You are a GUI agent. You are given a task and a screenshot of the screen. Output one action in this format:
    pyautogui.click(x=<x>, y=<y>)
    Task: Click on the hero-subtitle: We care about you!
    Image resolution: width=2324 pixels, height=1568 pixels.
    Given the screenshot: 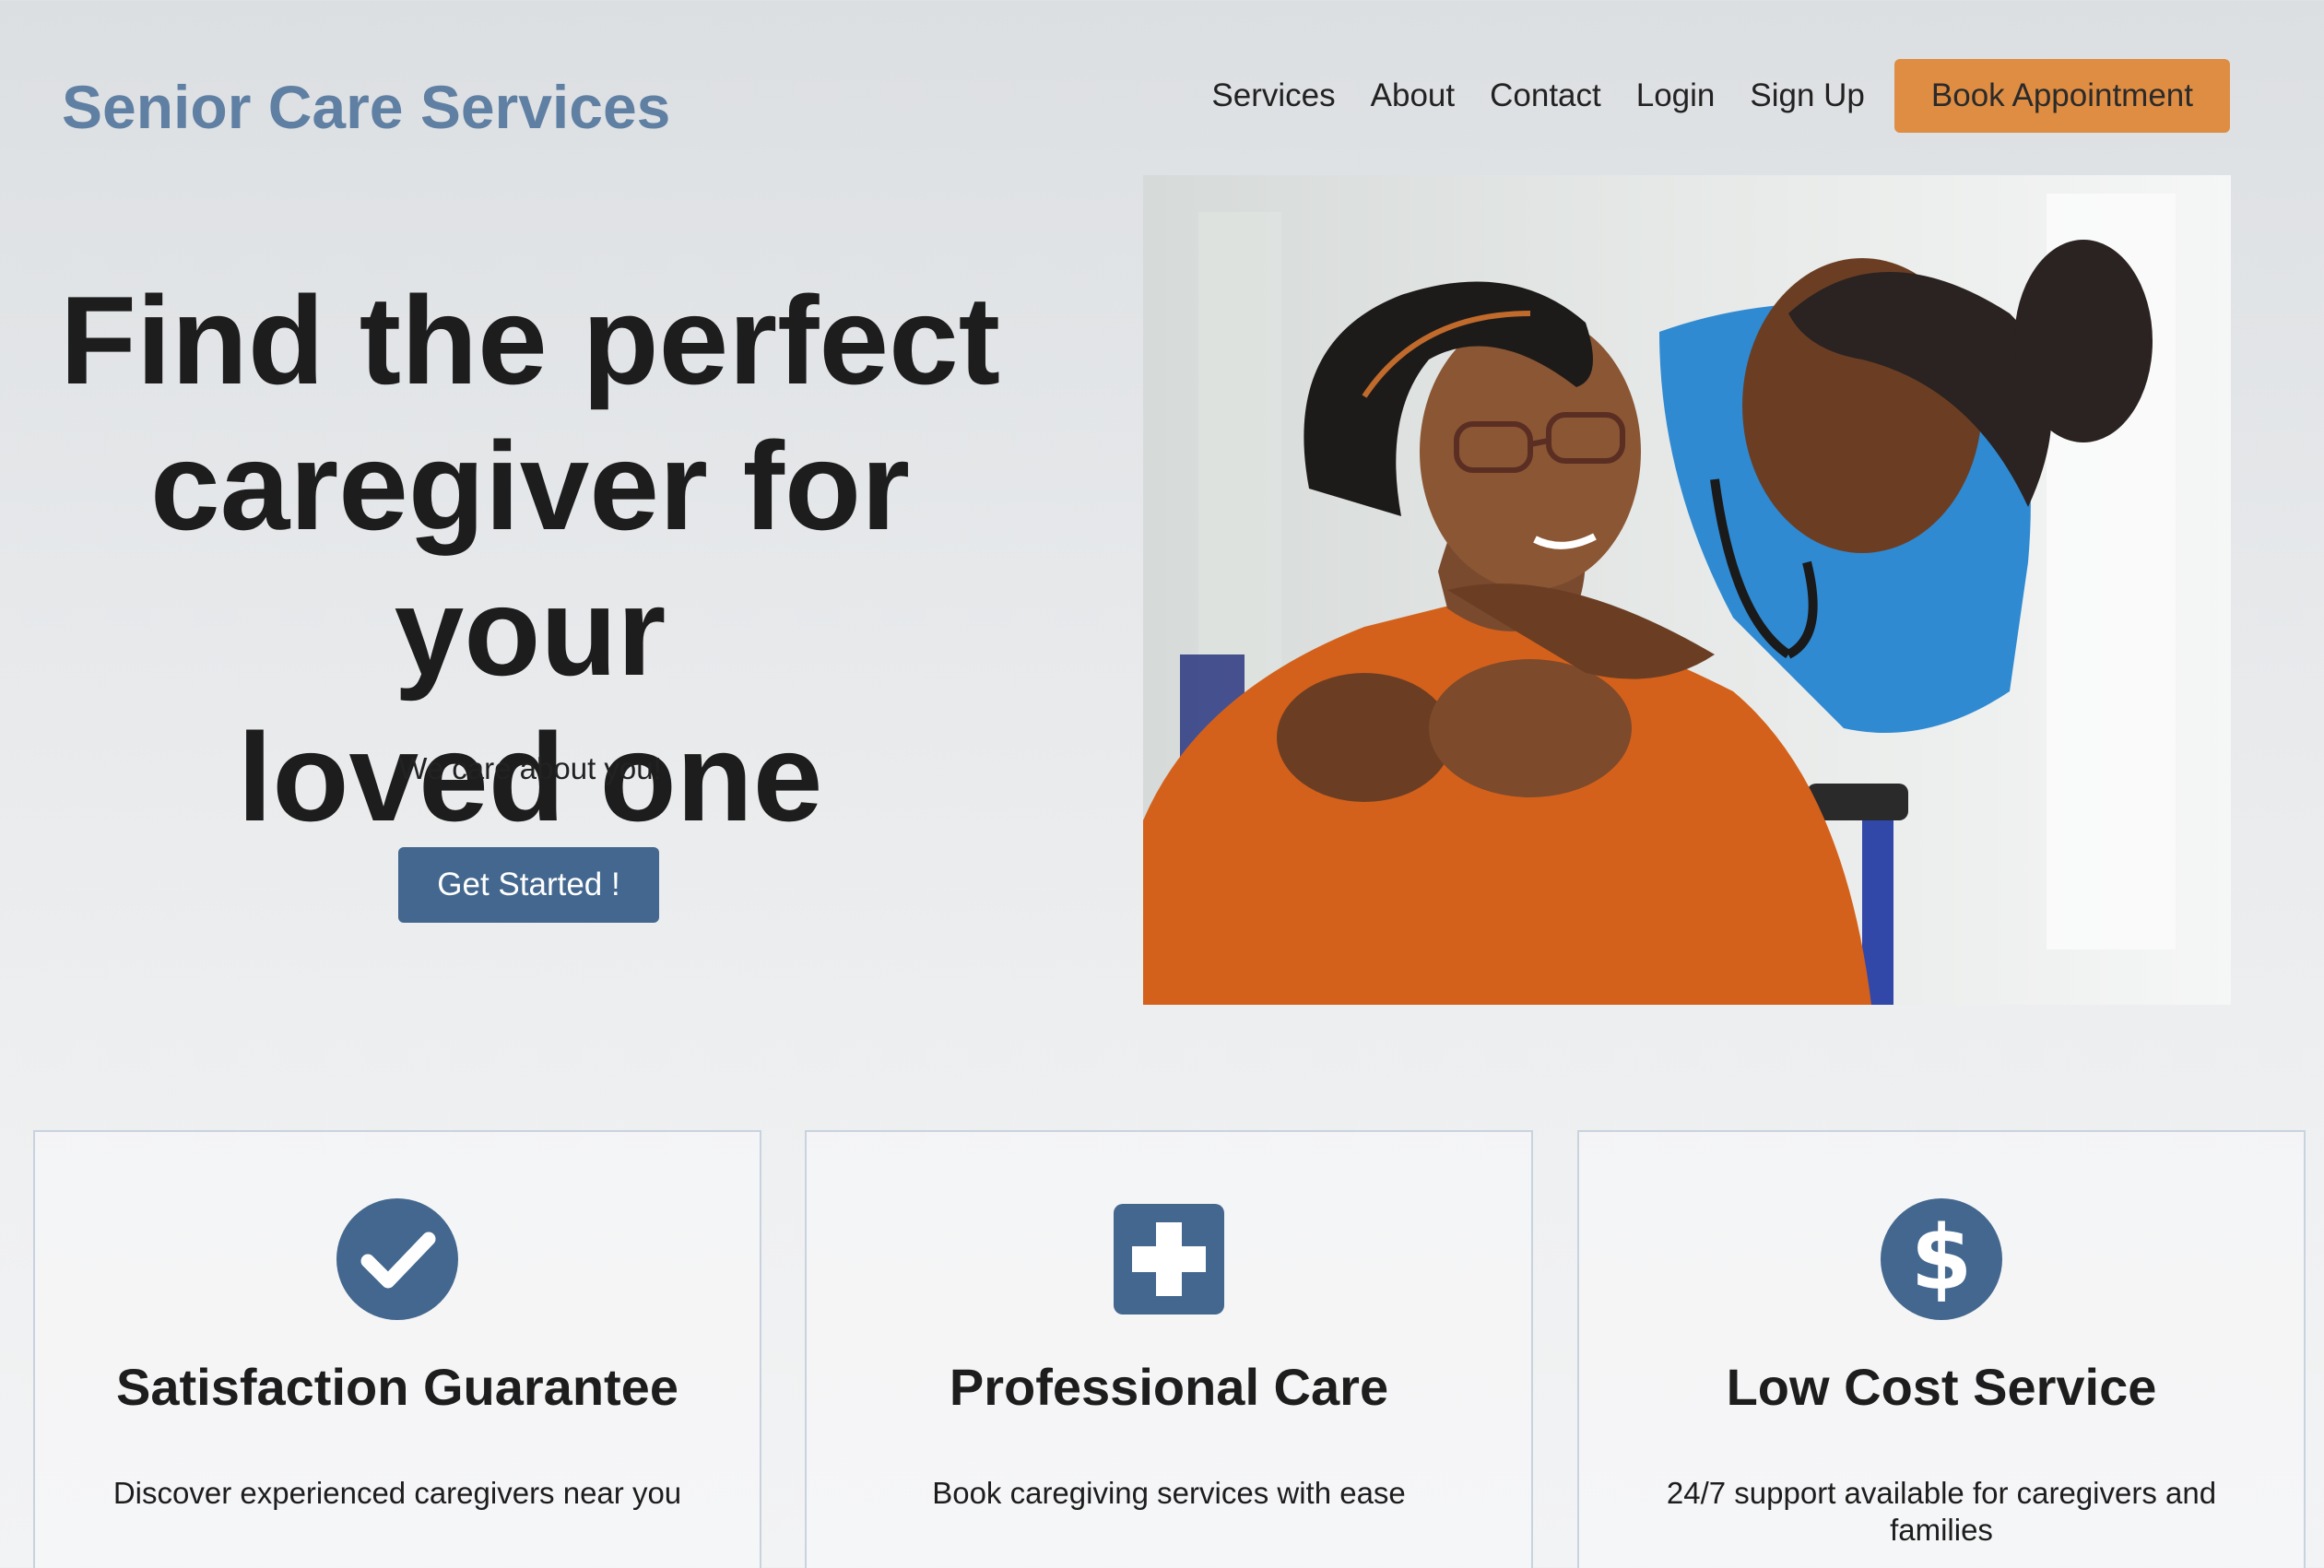 What is the action you would take?
    pyautogui.click(x=530, y=768)
    